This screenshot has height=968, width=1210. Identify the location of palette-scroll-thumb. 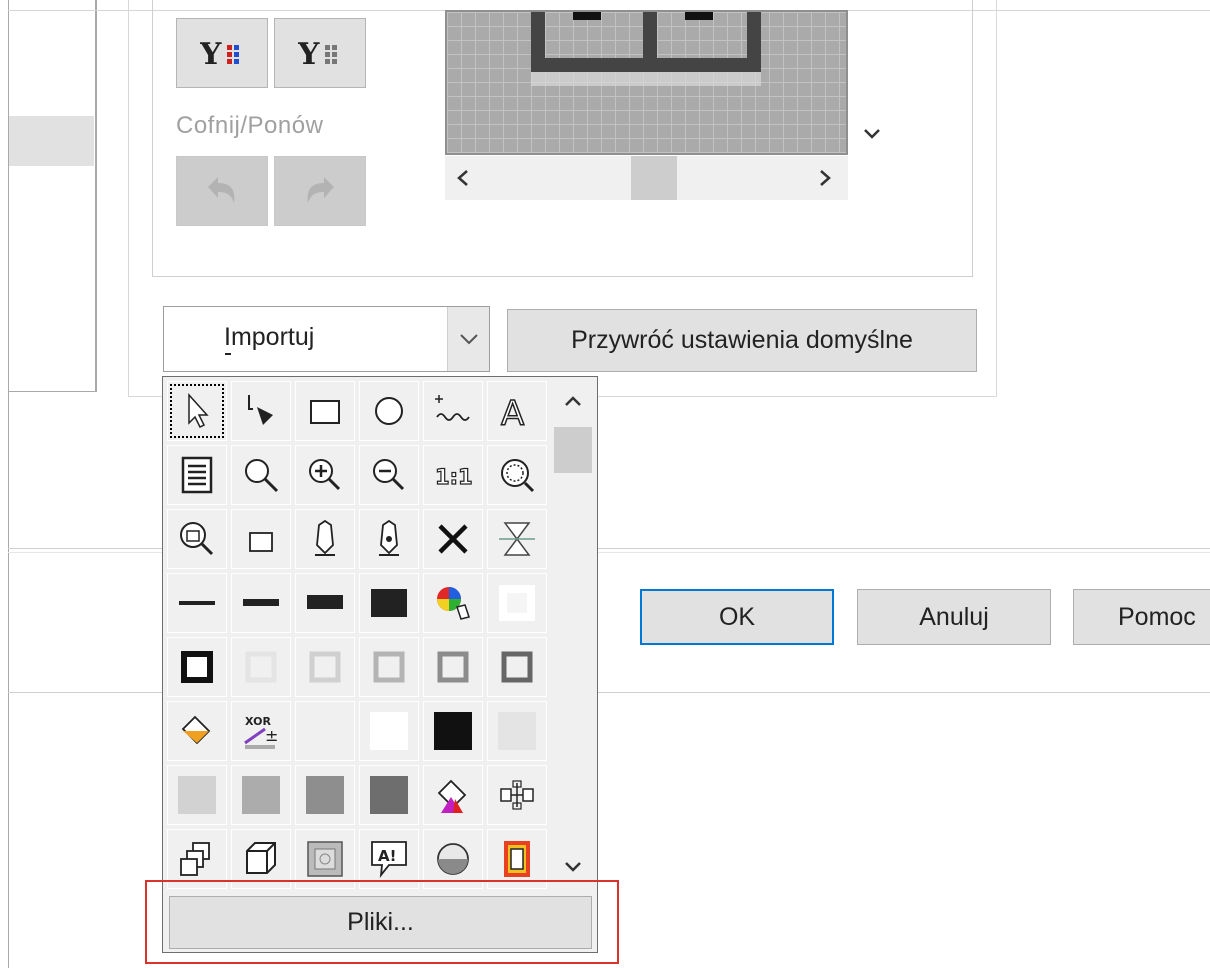
(573, 450).